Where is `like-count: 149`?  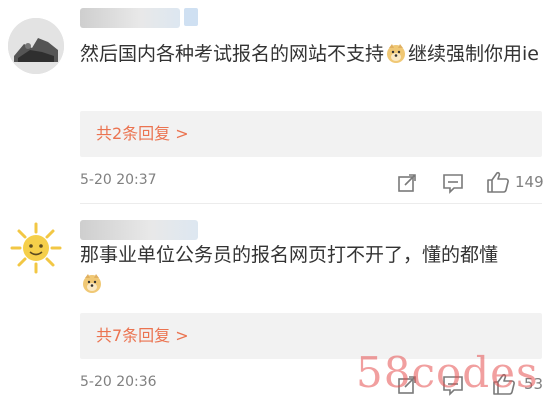 like-count: 149 is located at coordinates (529, 182).